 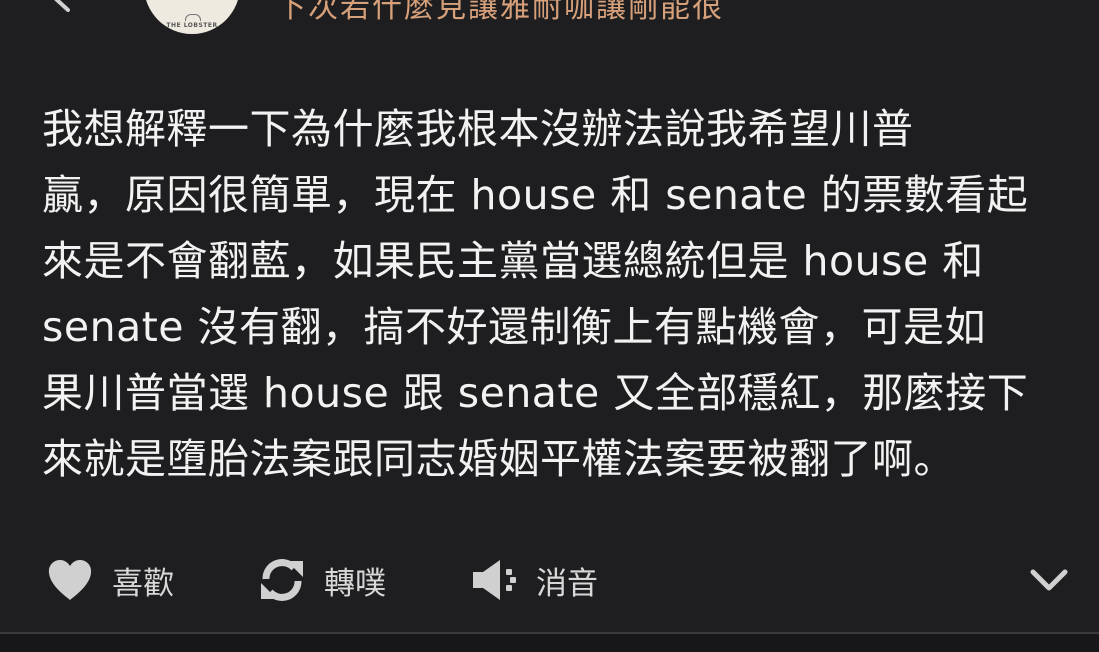 I want to click on mute-button: 消音, so click(x=534, y=580).